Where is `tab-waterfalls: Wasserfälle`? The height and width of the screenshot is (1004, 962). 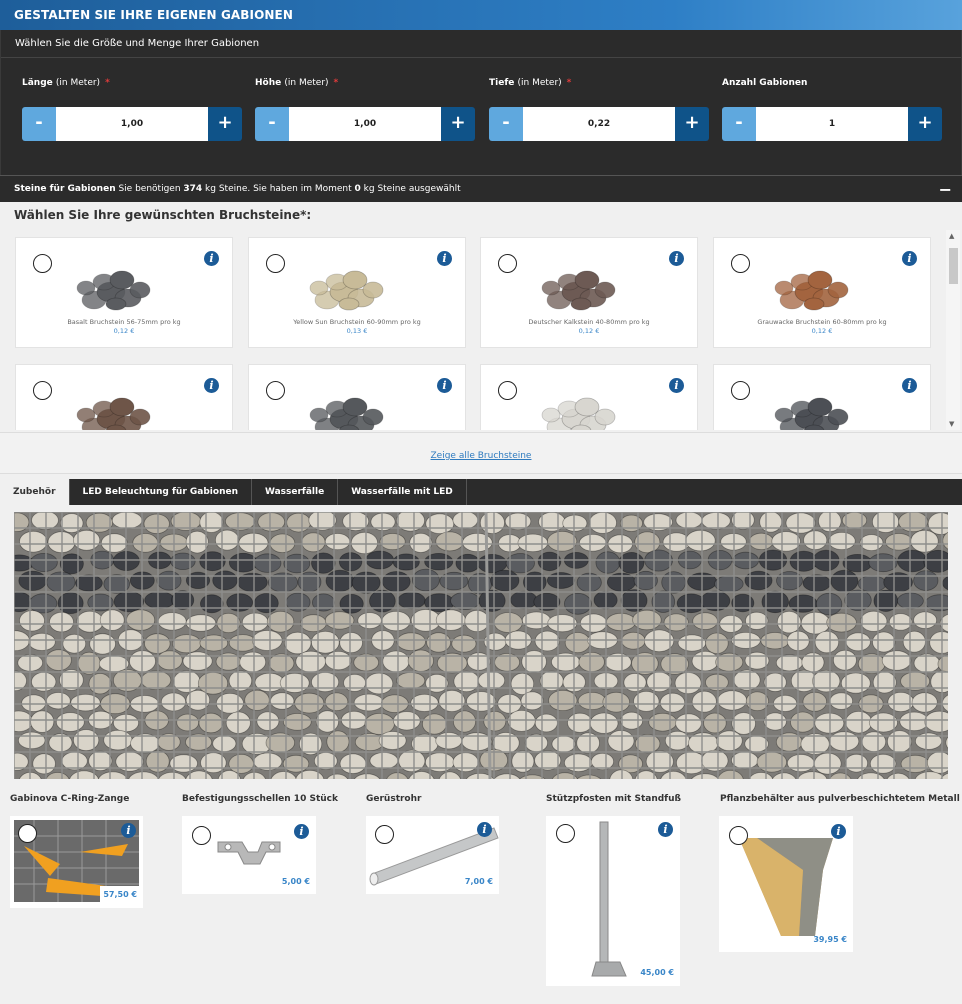 tab-waterfalls: Wasserfälle is located at coordinates (295, 492).